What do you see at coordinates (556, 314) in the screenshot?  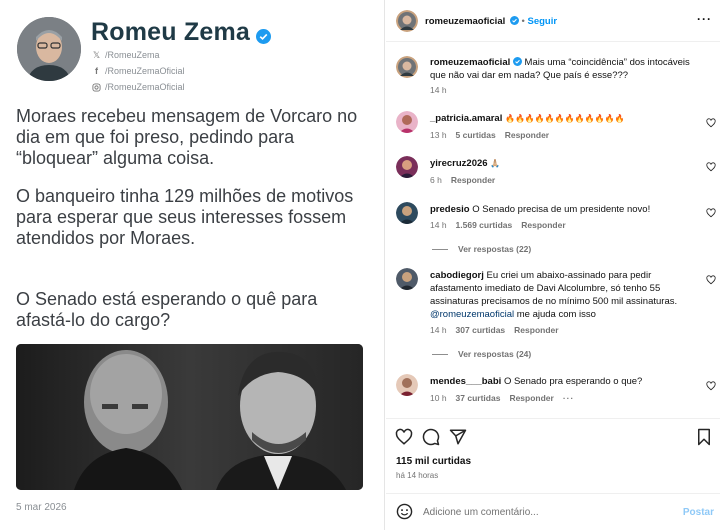 I see `comment-text-tail: me ajuda com isso` at bounding box center [556, 314].